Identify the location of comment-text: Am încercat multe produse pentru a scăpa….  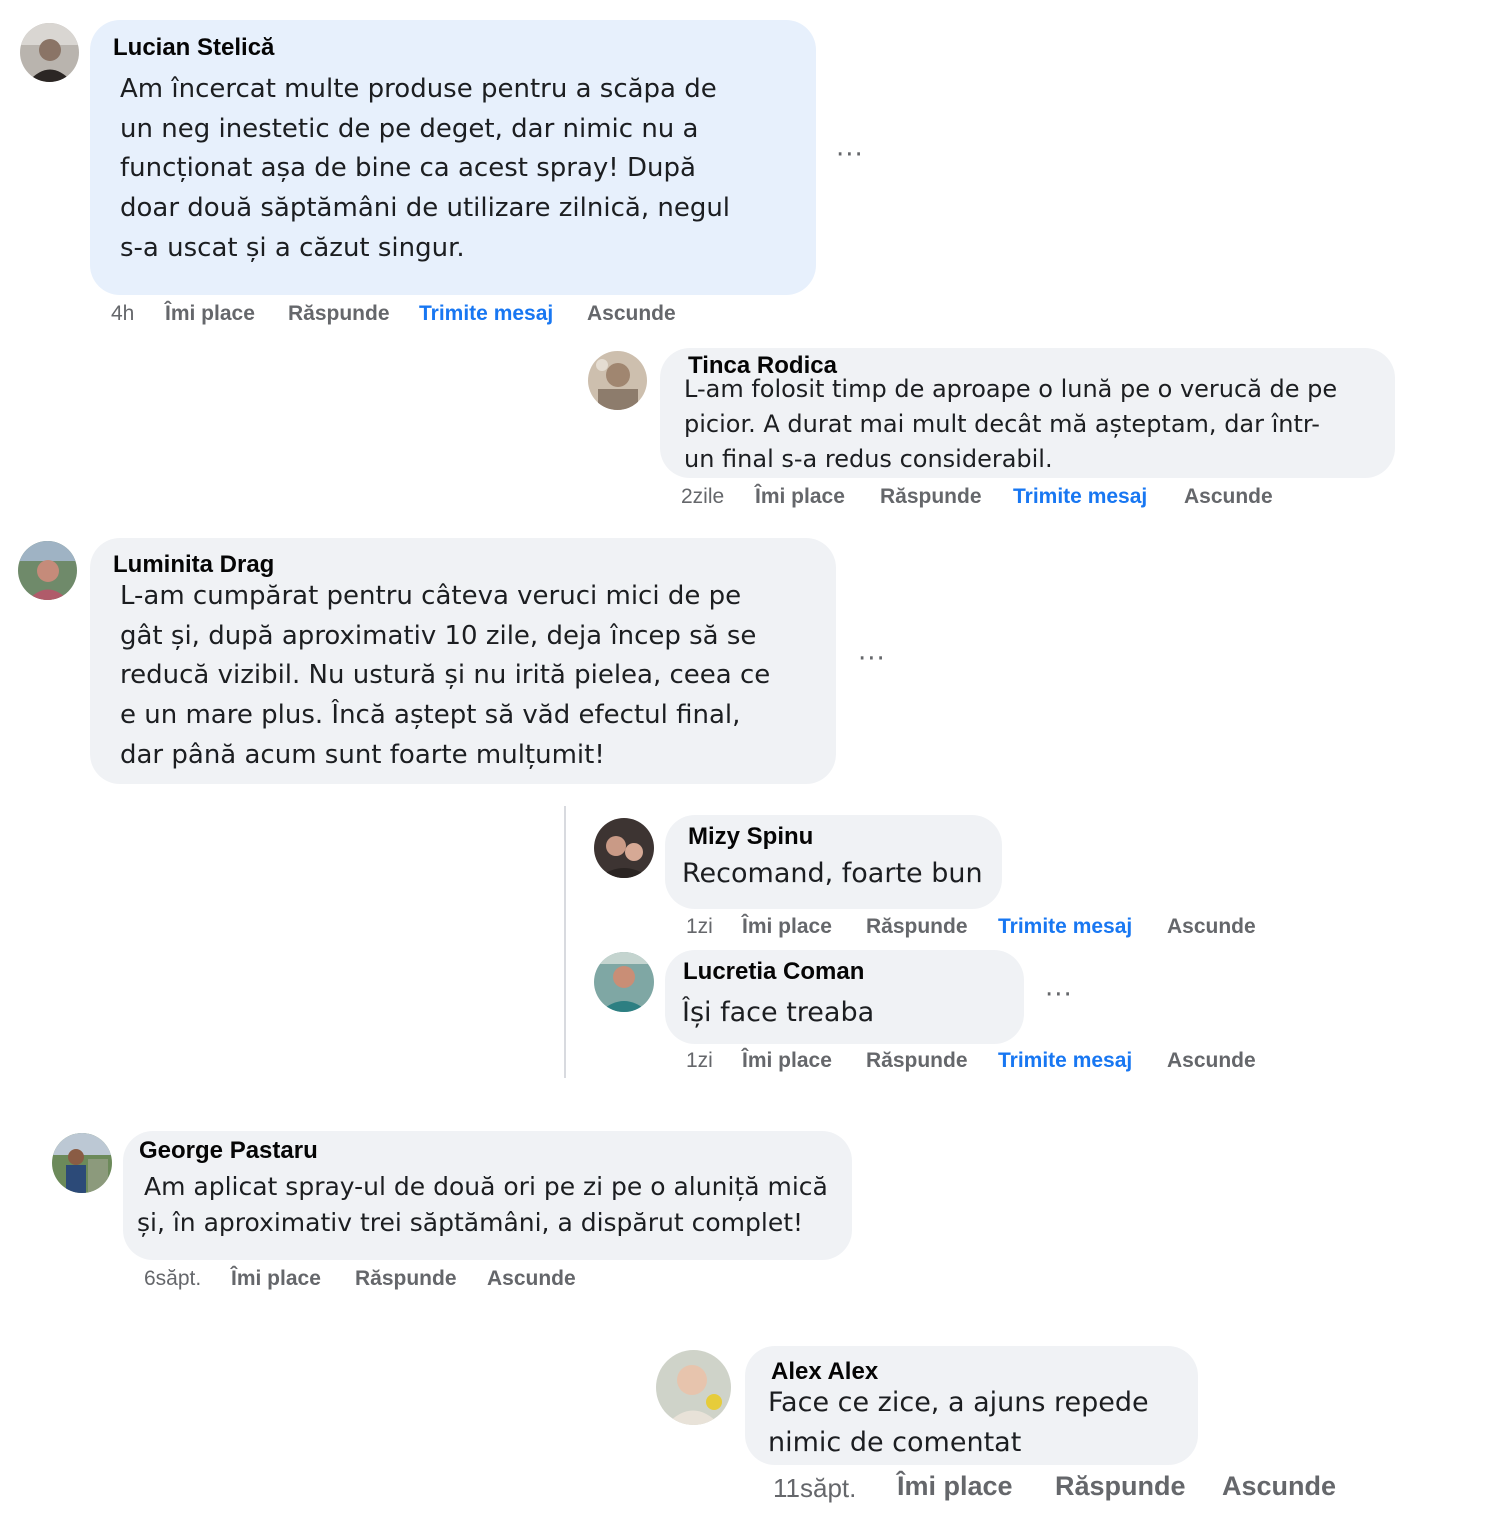
(425, 168).